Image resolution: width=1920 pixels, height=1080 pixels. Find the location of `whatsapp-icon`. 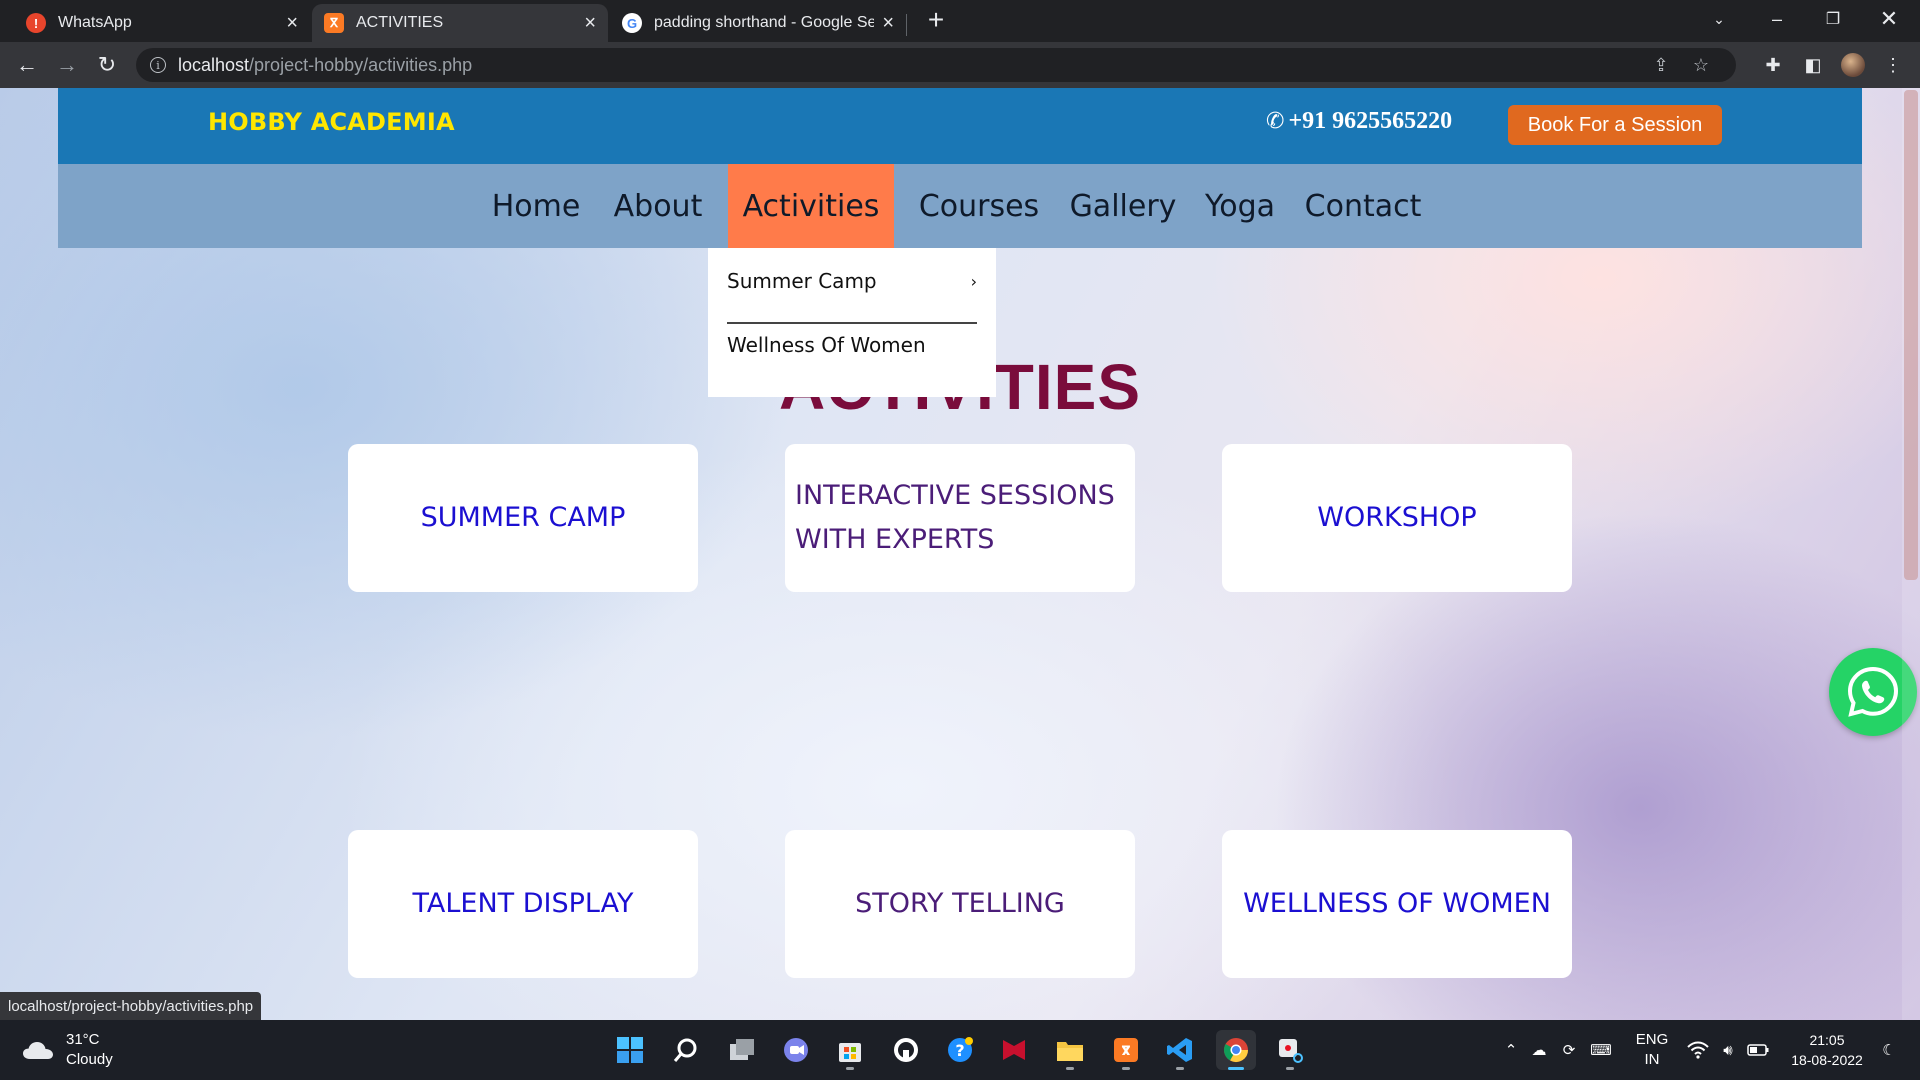

whatsapp-icon is located at coordinates (1873, 691).